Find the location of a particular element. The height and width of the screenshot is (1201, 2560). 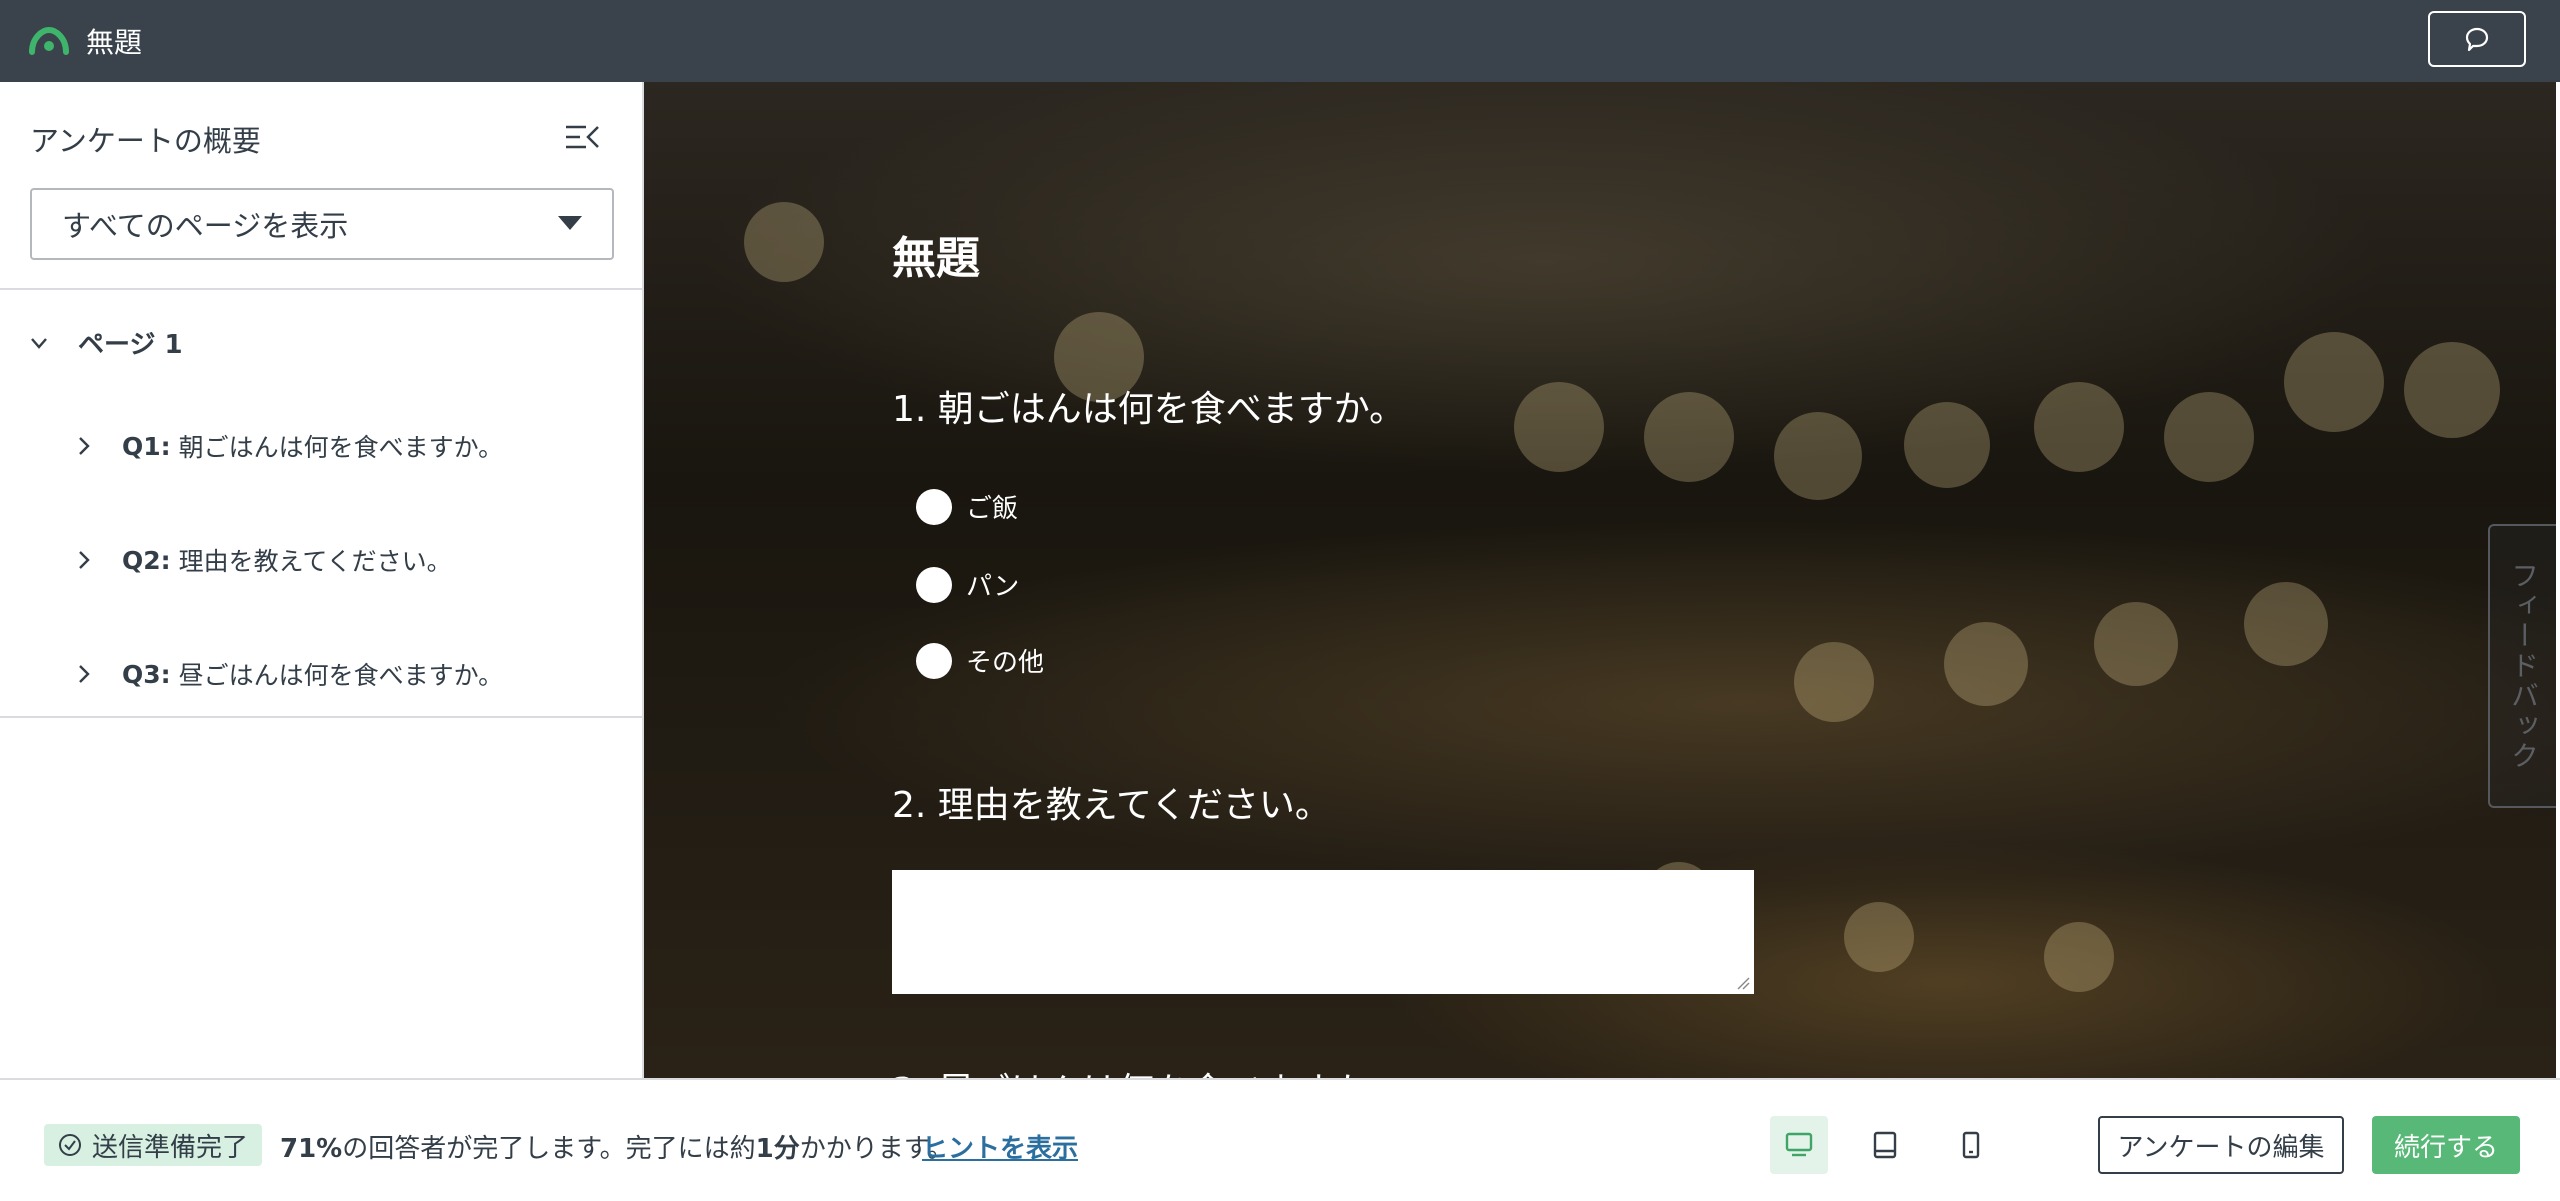

tree-question-number: Q2: is located at coordinates (146, 560).